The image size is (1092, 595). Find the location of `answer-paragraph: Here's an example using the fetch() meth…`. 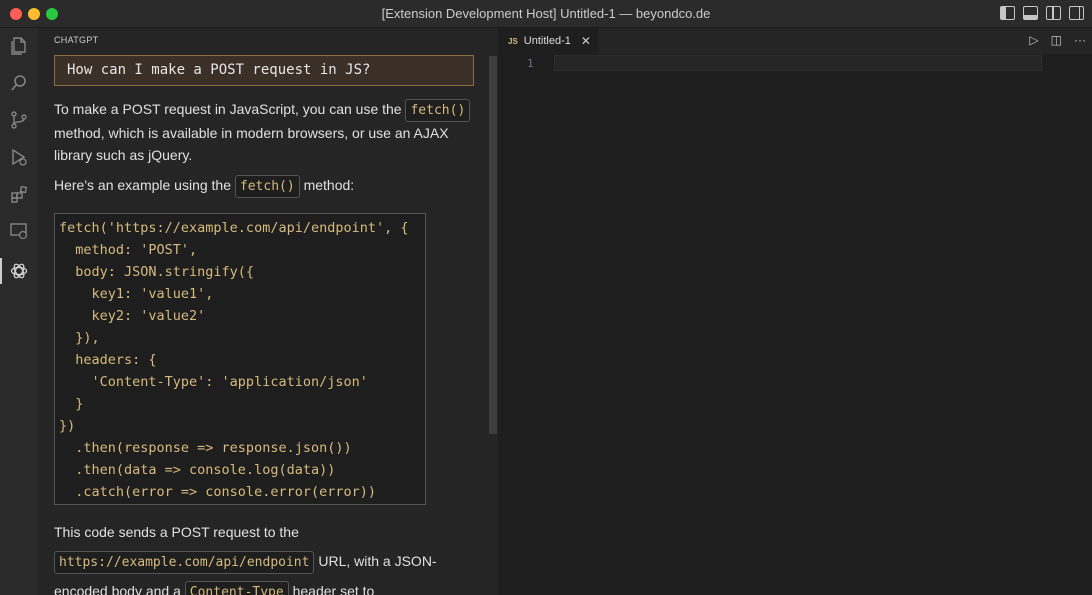

answer-paragraph: Here's an example using the fetch() meth… is located at coordinates (264, 186).